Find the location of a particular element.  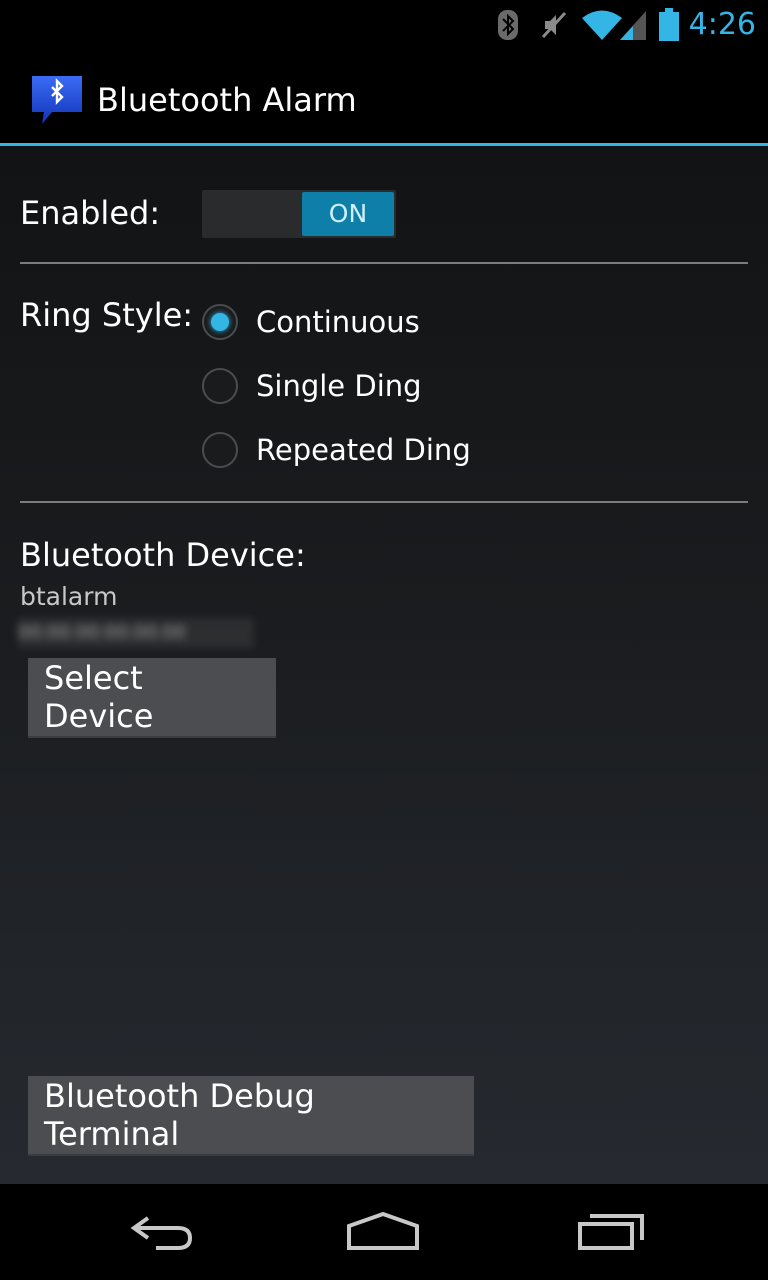

radio-continuous: Continuous is located at coordinates (310, 322).